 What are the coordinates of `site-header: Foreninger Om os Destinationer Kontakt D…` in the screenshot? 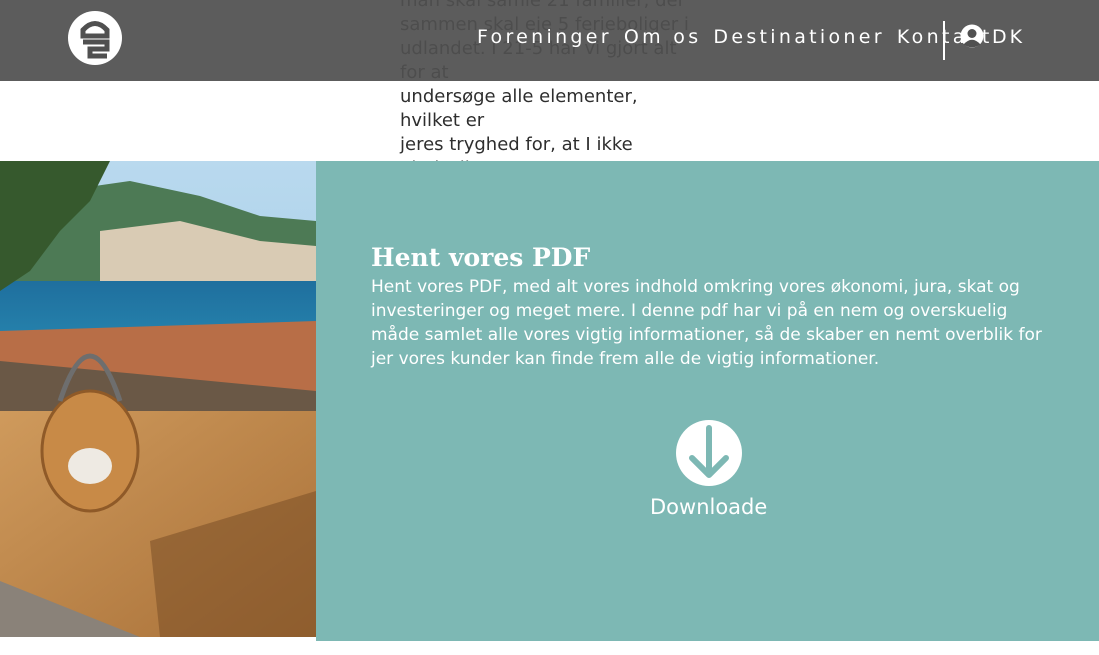 It's located at (549, 40).